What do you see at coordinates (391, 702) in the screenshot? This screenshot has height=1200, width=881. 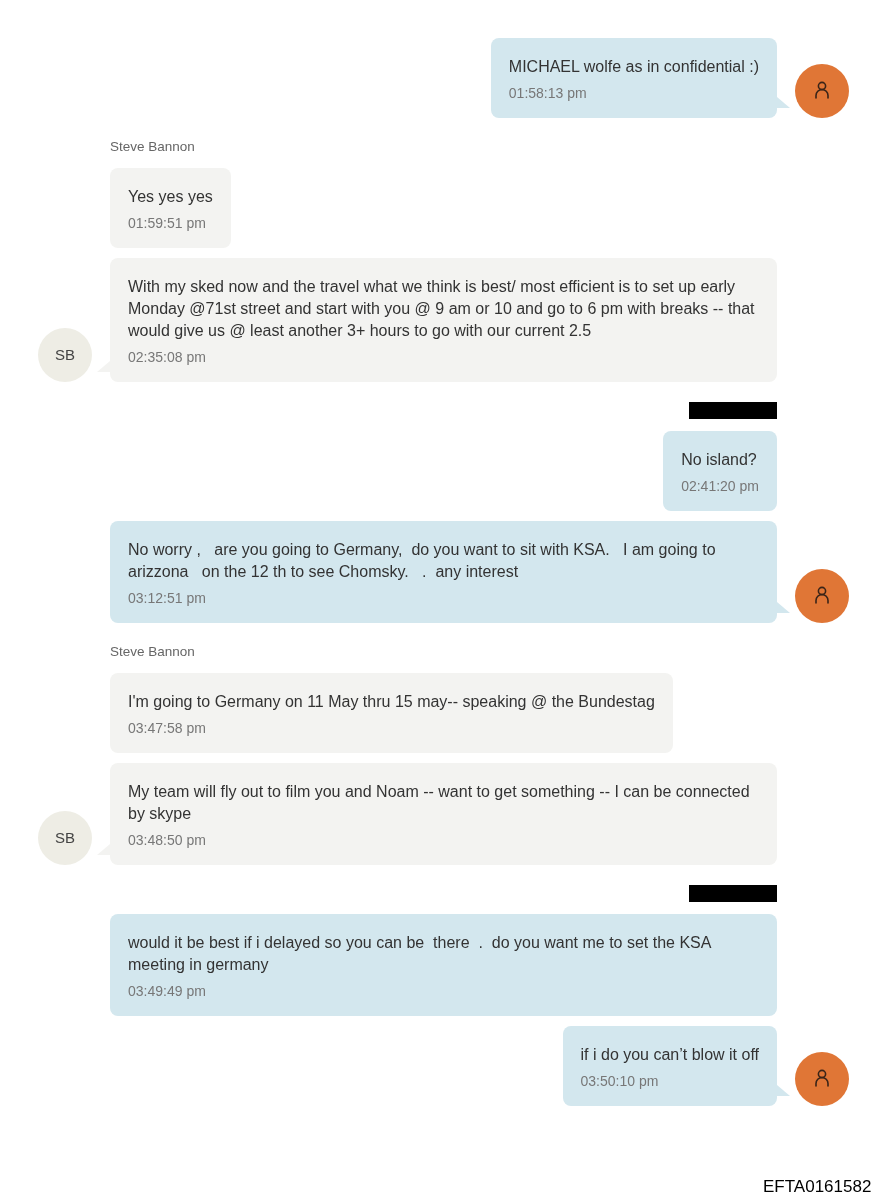 I see `message-text: I'm going to Germany on 11 May thru 15 may-- speaking @ the Bundestag` at bounding box center [391, 702].